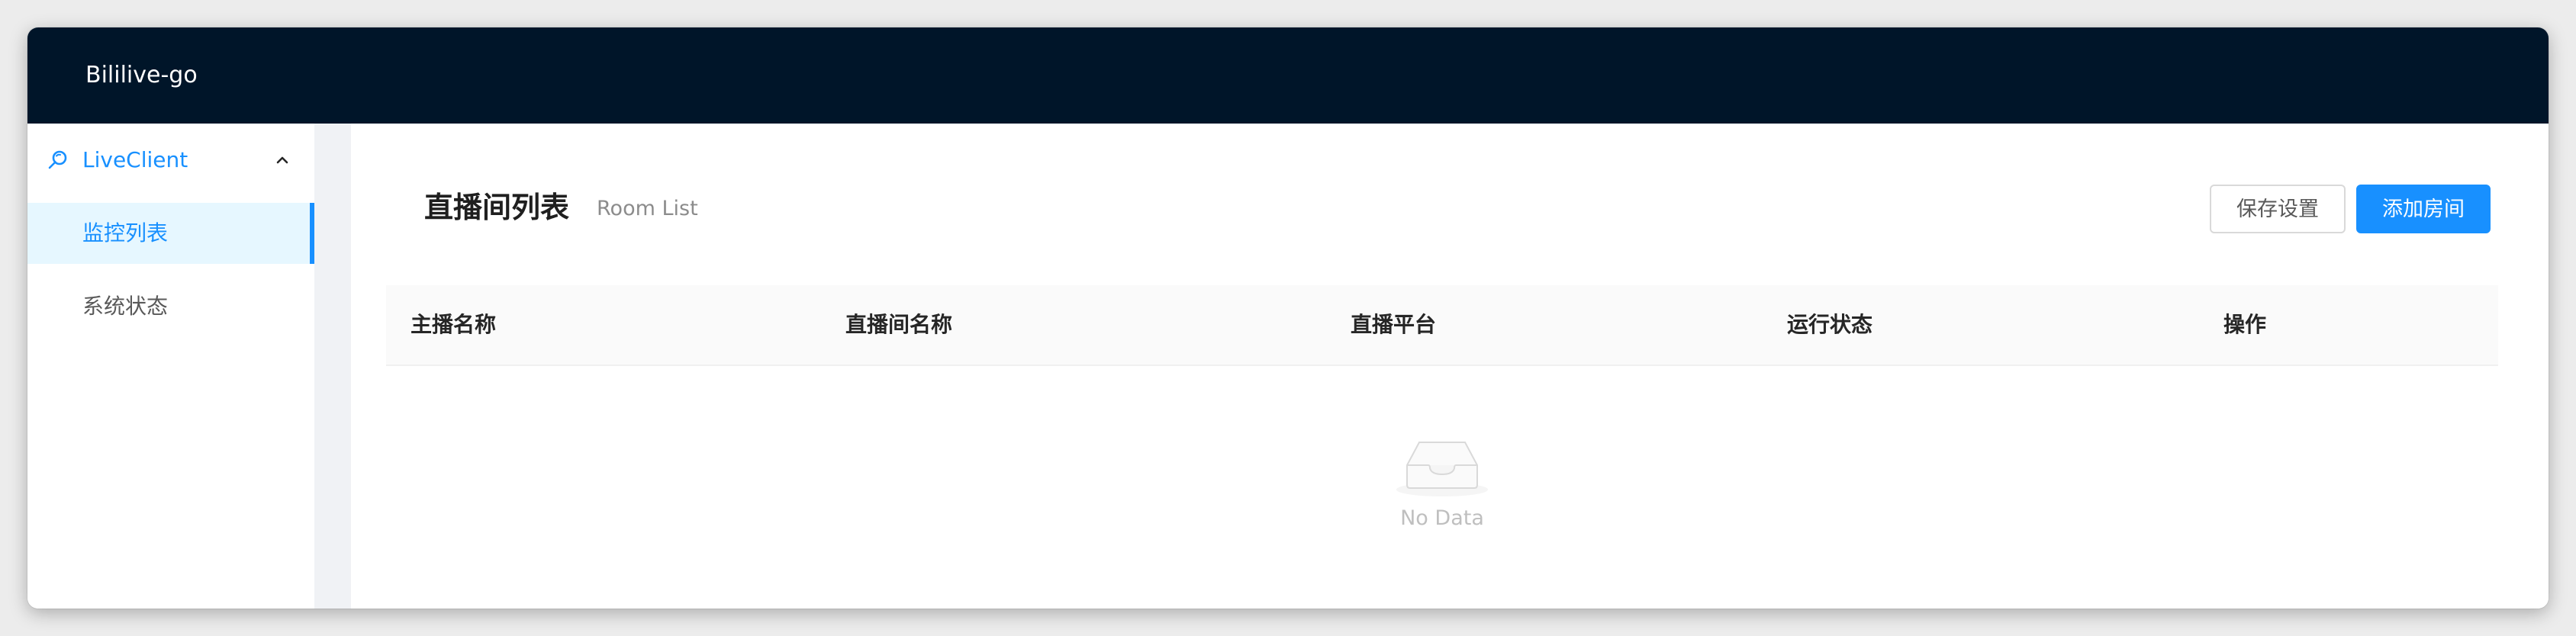 Image resolution: width=2576 pixels, height=636 pixels. I want to click on column-header-platform: 直播平台, so click(1393, 325).